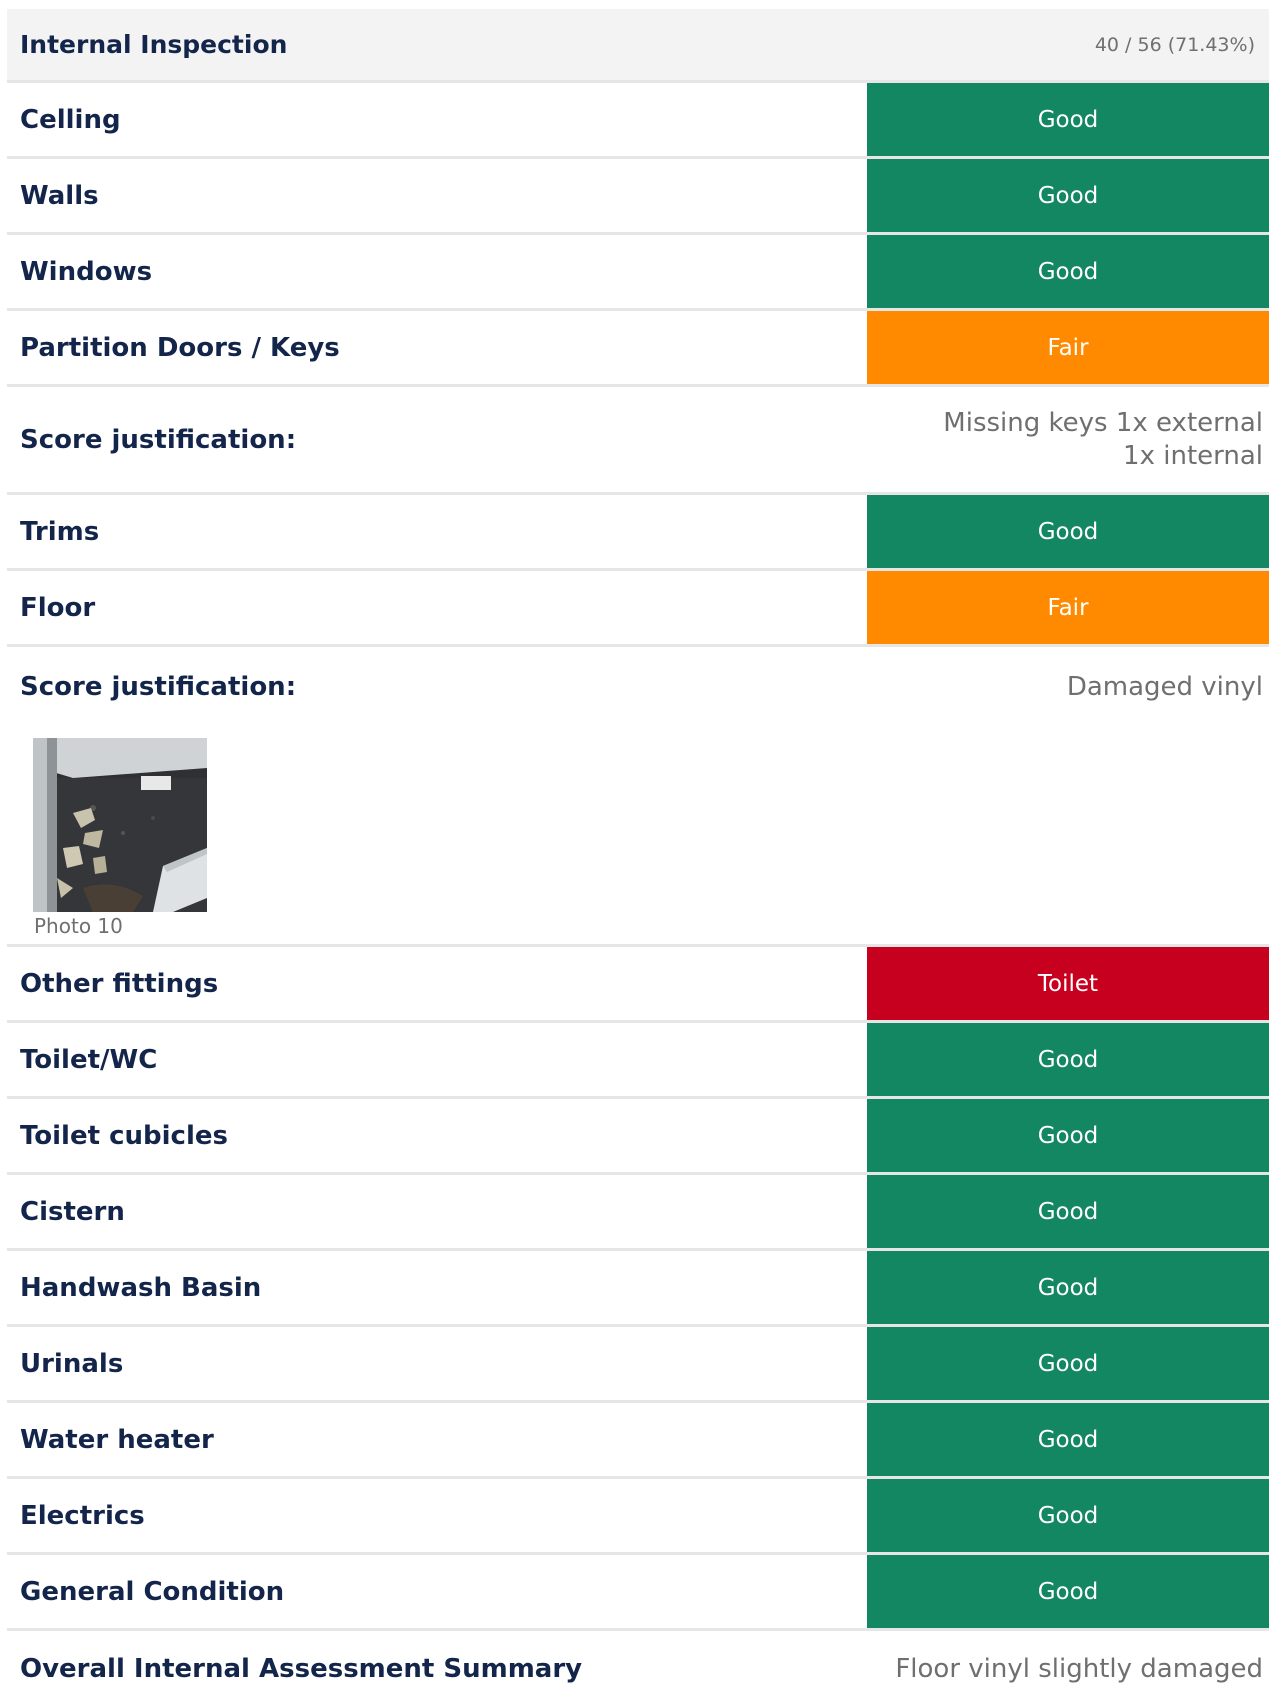 The width and height of the screenshot is (1269, 1707). Describe the element at coordinates (638, 609) in the screenshot. I see `inspection-row: Floor Fair` at that location.